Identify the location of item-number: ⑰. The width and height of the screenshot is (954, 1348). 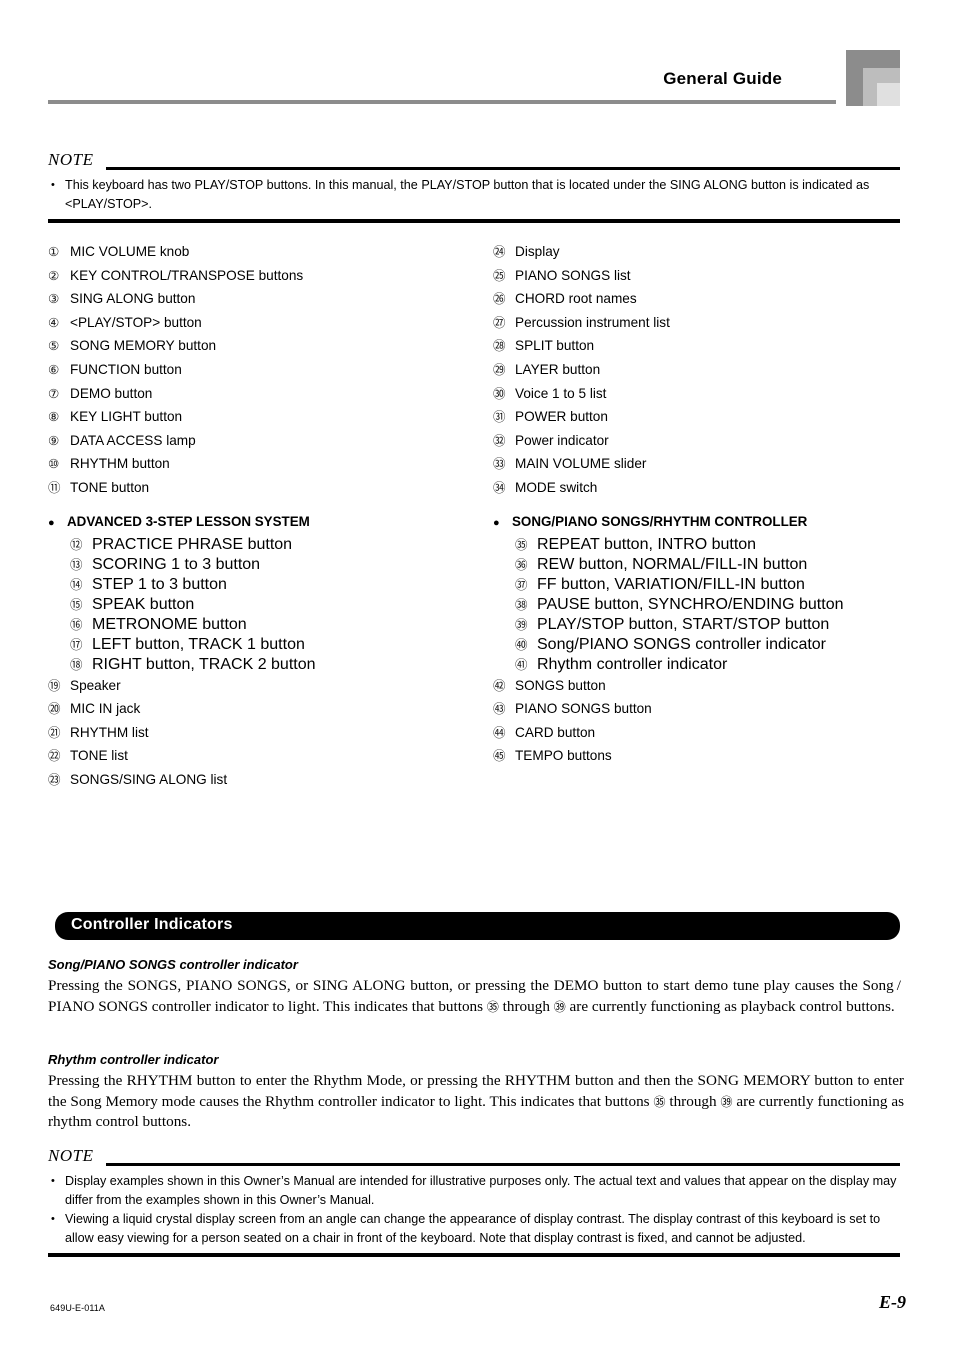
(76, 644).